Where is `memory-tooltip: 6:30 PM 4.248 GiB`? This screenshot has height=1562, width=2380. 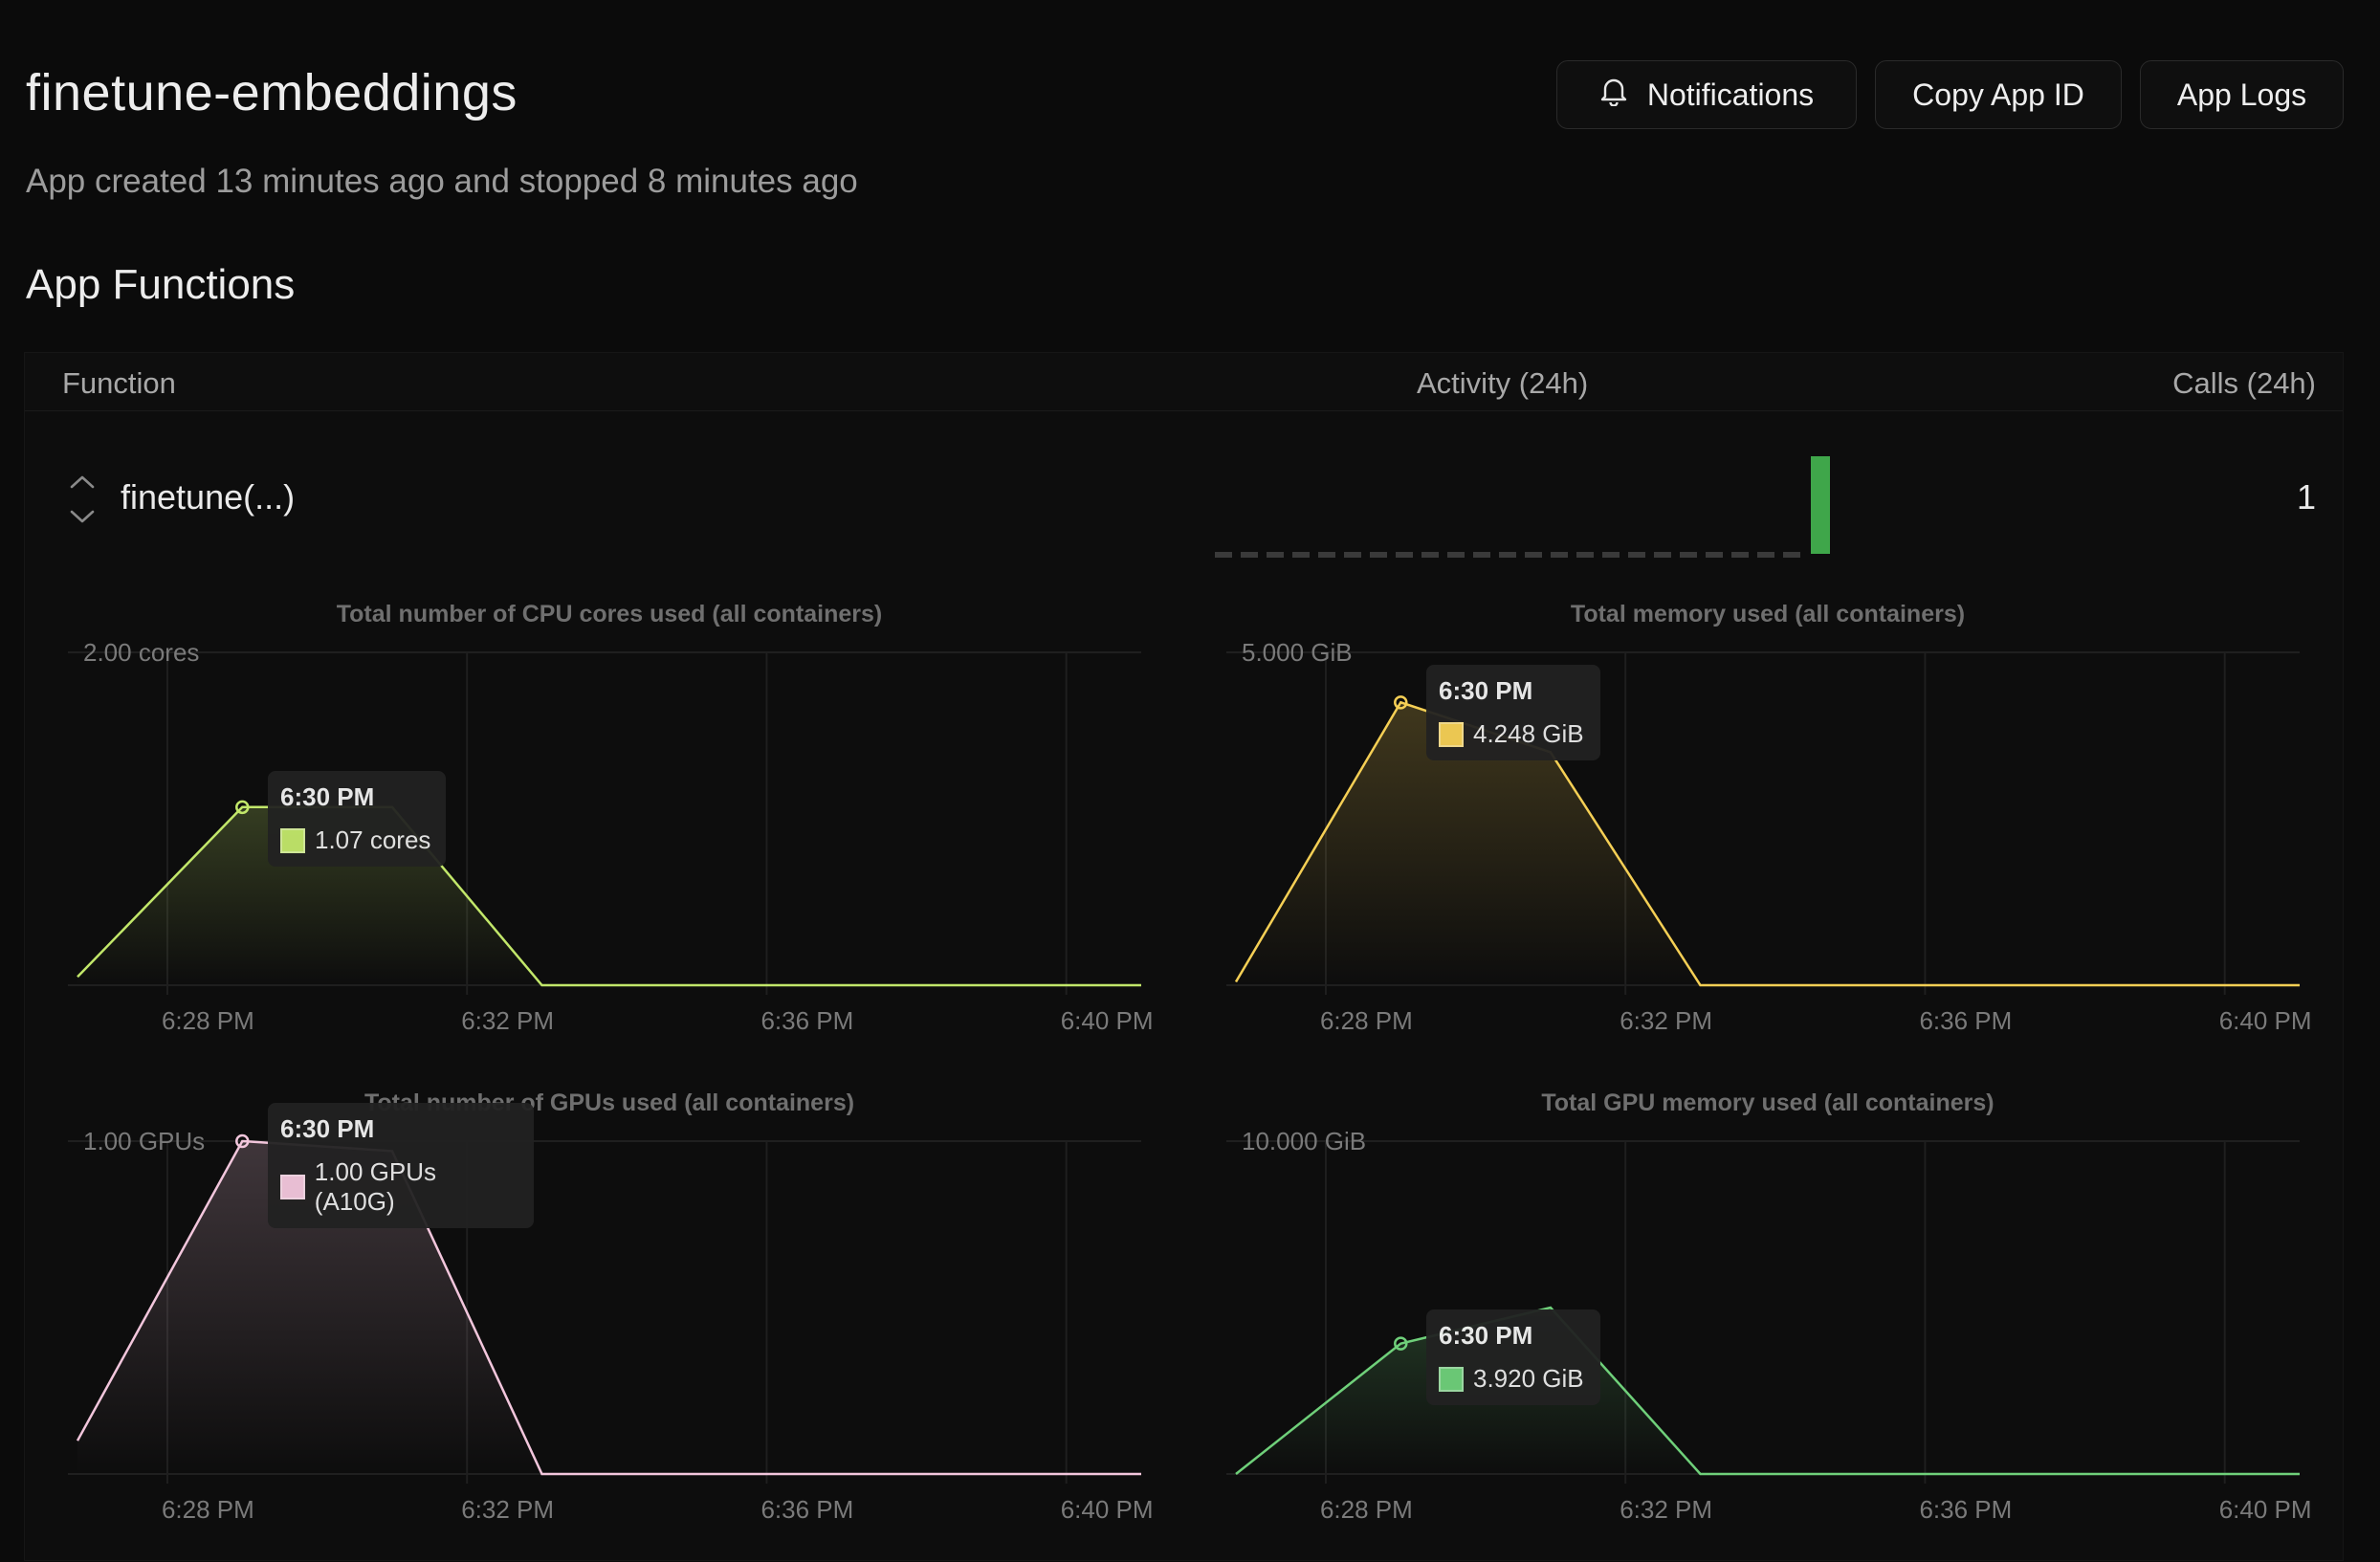
memory-tooltip: 6:30 PM 4.248 GiB is located at coordinates (1513, 712).